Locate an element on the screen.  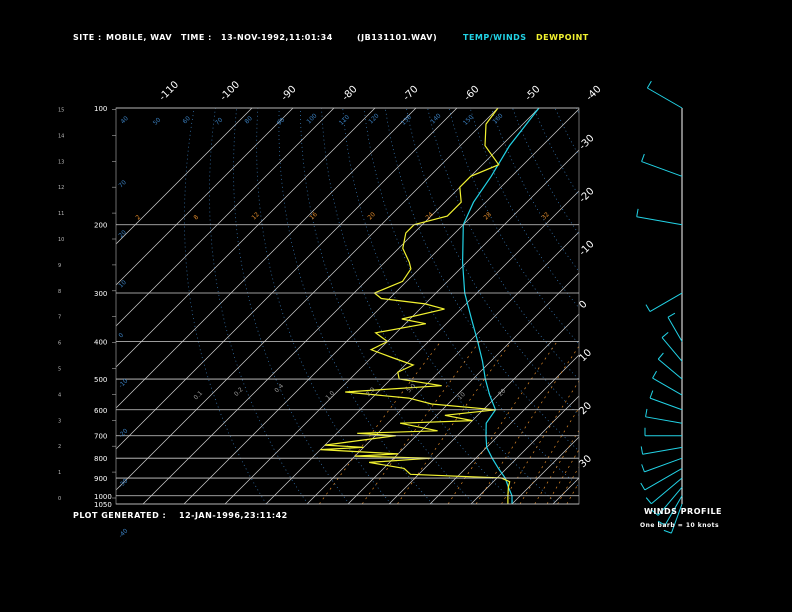
mixing-ratio-label: 2 is located at coordinates (138, 218).